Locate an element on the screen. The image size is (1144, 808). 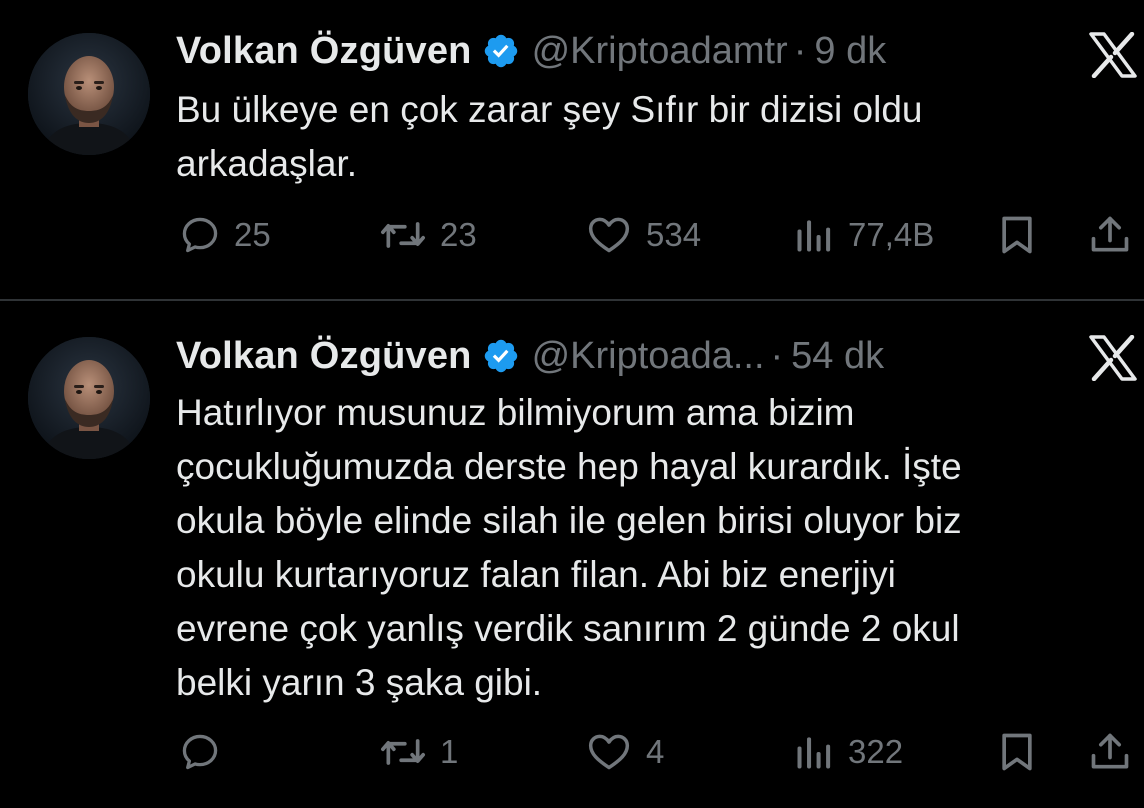
author-handle: @Kriptoadamtr is located at coordinates (660, 51).